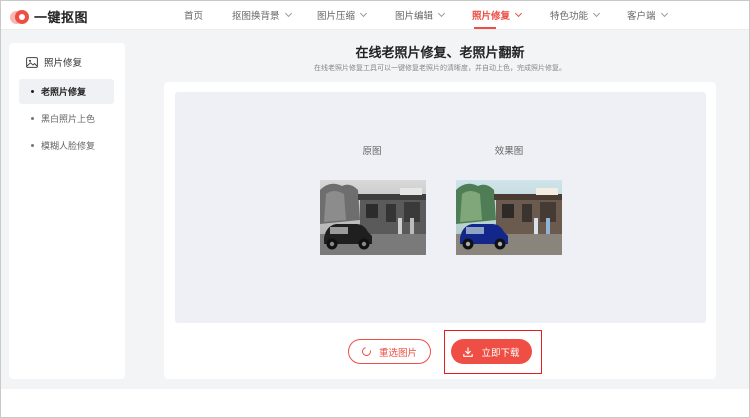 The image size is (750, 418). Describe the element at coordinates (375, 403) in the screenshot. I see `footer-strip` at that location.